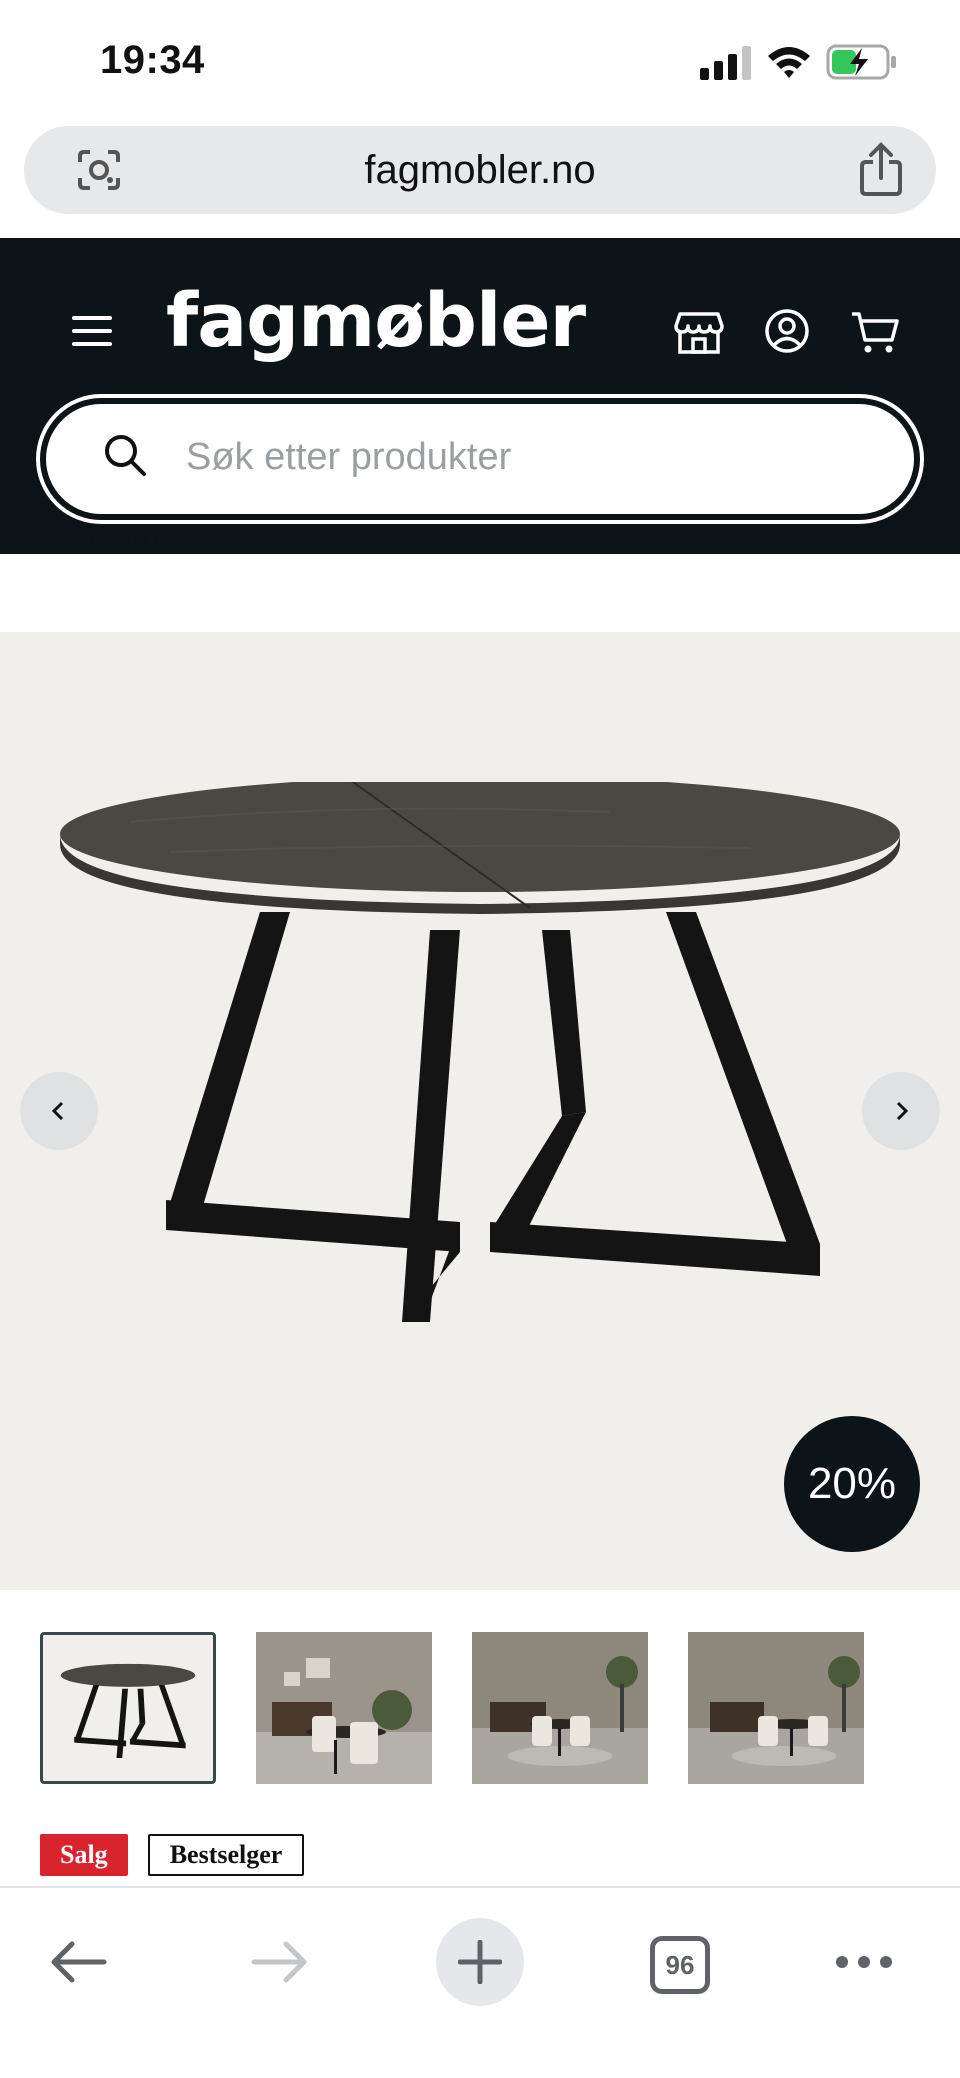 The height and width of the screenshot is (2078, 960). I want to click on thumbnail-table, so click(128, 1708).